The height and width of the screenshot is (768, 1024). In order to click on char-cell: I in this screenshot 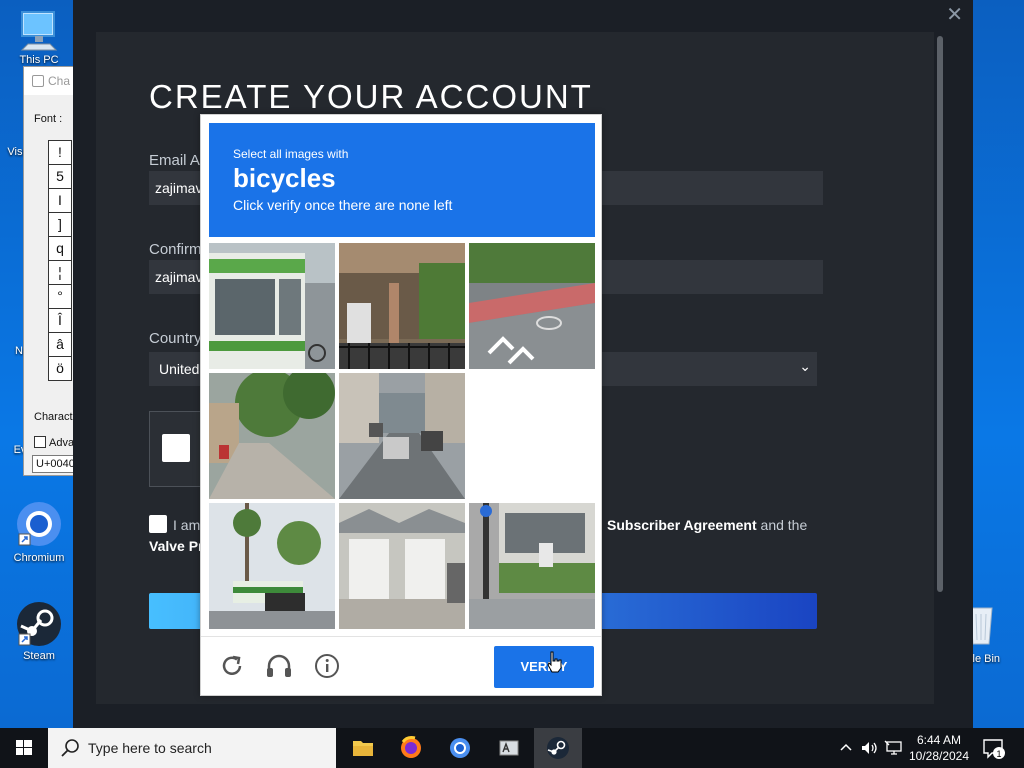, I will do `click(60, 200)`.